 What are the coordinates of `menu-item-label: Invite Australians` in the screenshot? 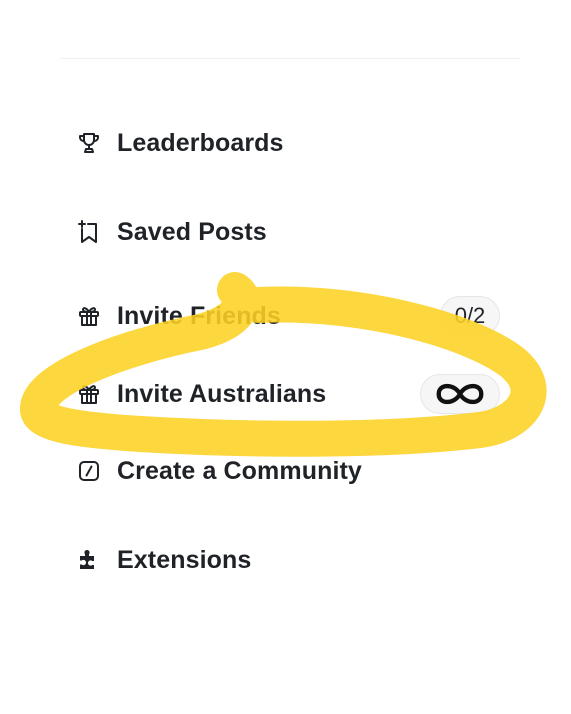 It's located at (222, 393).